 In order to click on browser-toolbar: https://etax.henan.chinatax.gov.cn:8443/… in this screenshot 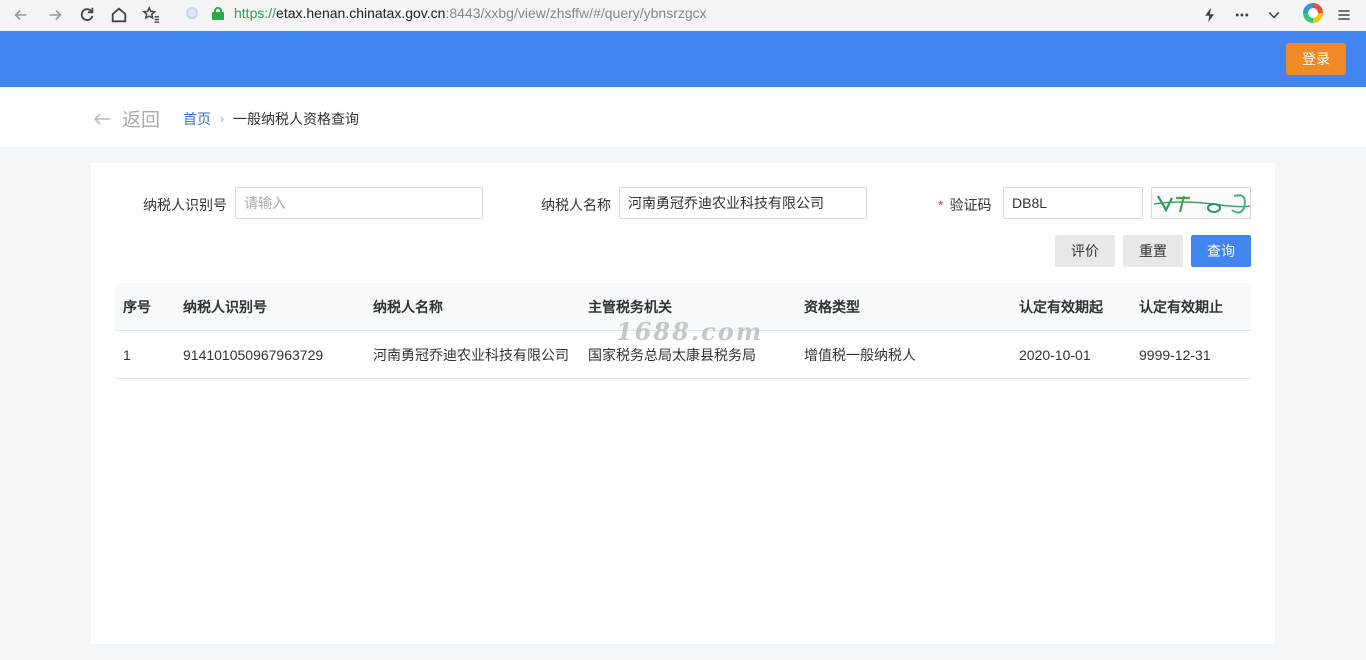, I will do `click(683, 15)`.